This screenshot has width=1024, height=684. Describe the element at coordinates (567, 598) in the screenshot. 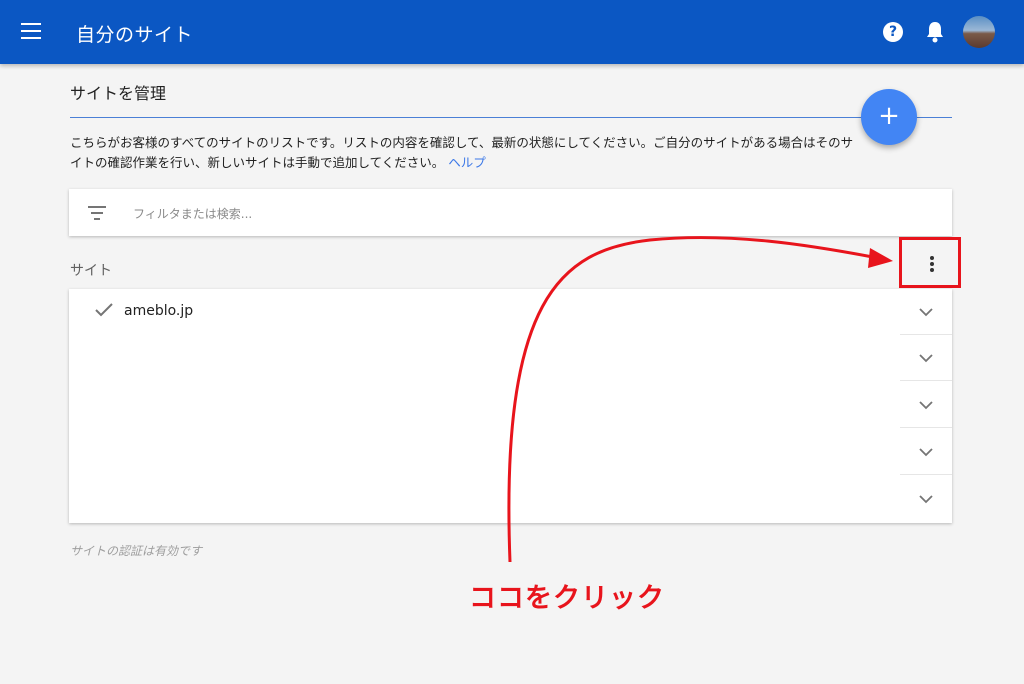

I see `annotation-text: ココをクリック` at that location.